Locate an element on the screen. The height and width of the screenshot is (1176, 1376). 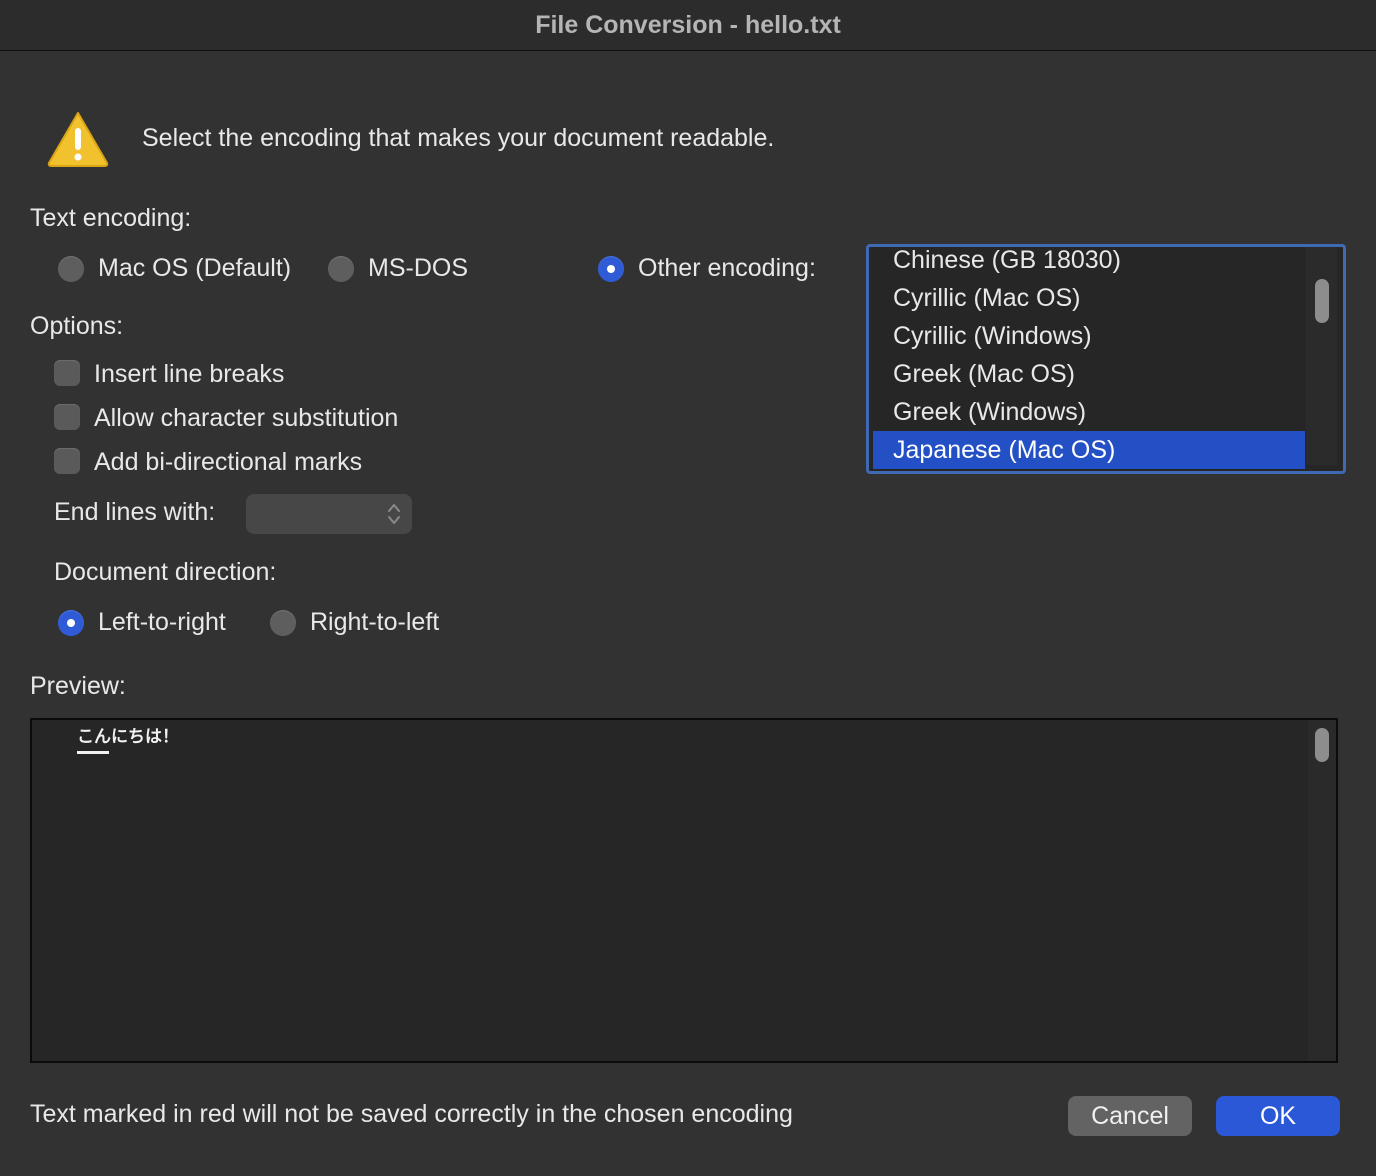
checkbox-bidi-marks is located at coordinates (67, 461).